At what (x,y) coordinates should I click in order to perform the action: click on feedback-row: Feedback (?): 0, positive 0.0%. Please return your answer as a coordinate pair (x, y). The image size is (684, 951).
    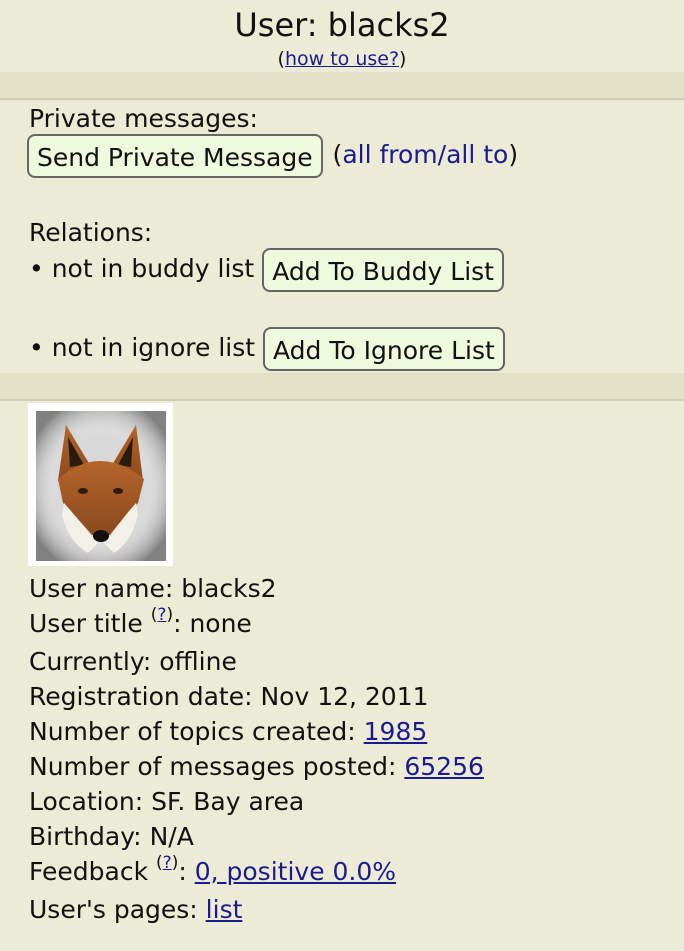
    Looking at the image, I should click on (213, 869).